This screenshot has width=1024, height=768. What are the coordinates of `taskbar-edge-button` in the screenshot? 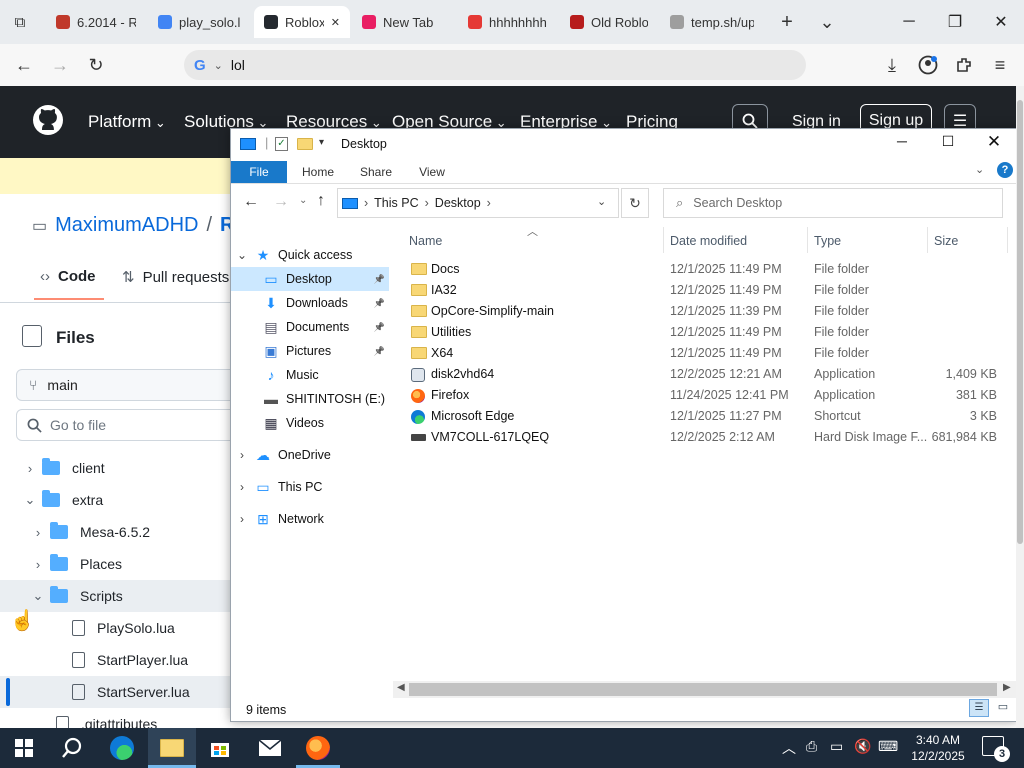 It's located at (122, 748).